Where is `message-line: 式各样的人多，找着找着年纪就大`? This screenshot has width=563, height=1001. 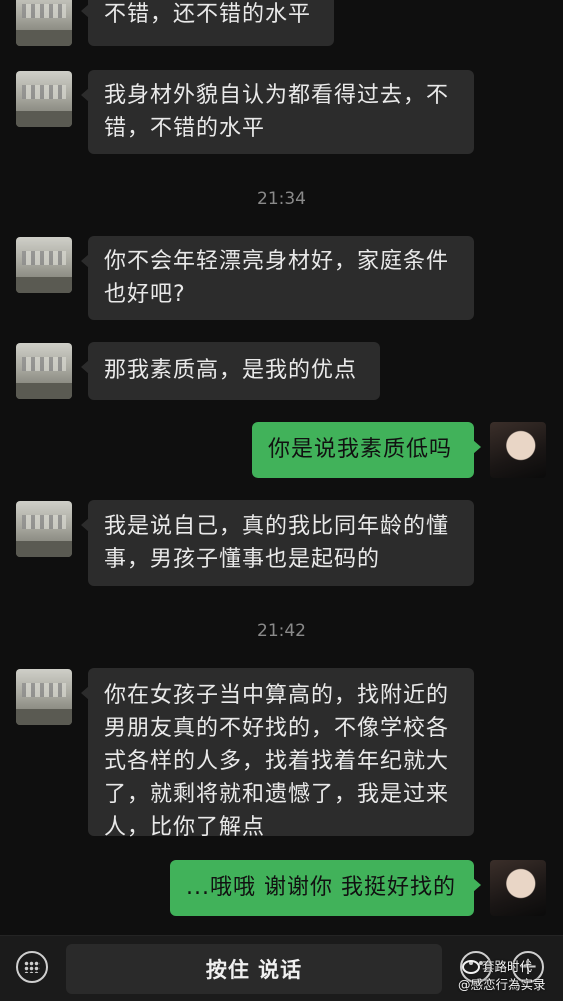
message-line: 式各样的人多，找着找着年纪就大 is located at coordinates (277, 761).